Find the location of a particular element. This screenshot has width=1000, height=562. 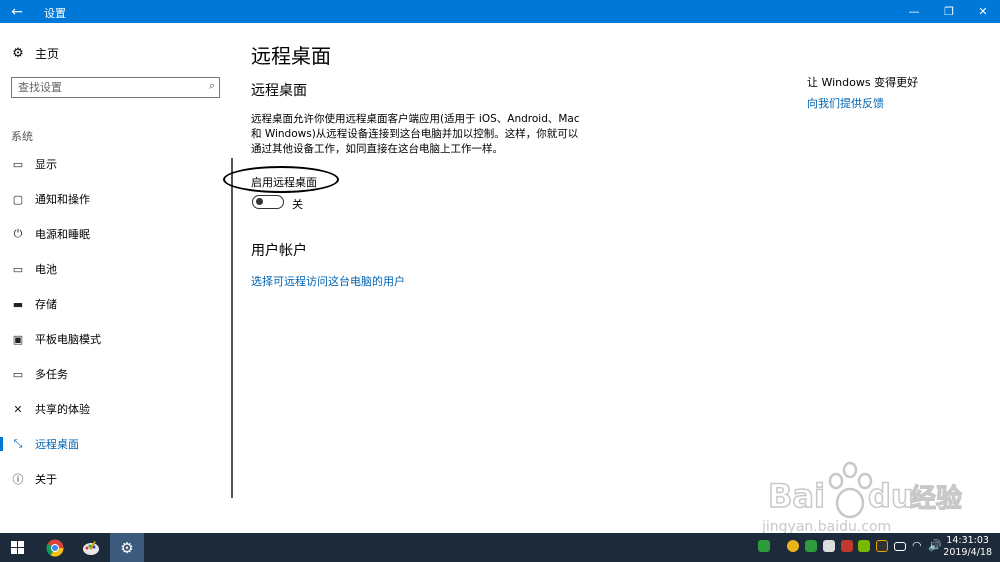

section-title: 远程桌面 is located at coordinates (279, 91).